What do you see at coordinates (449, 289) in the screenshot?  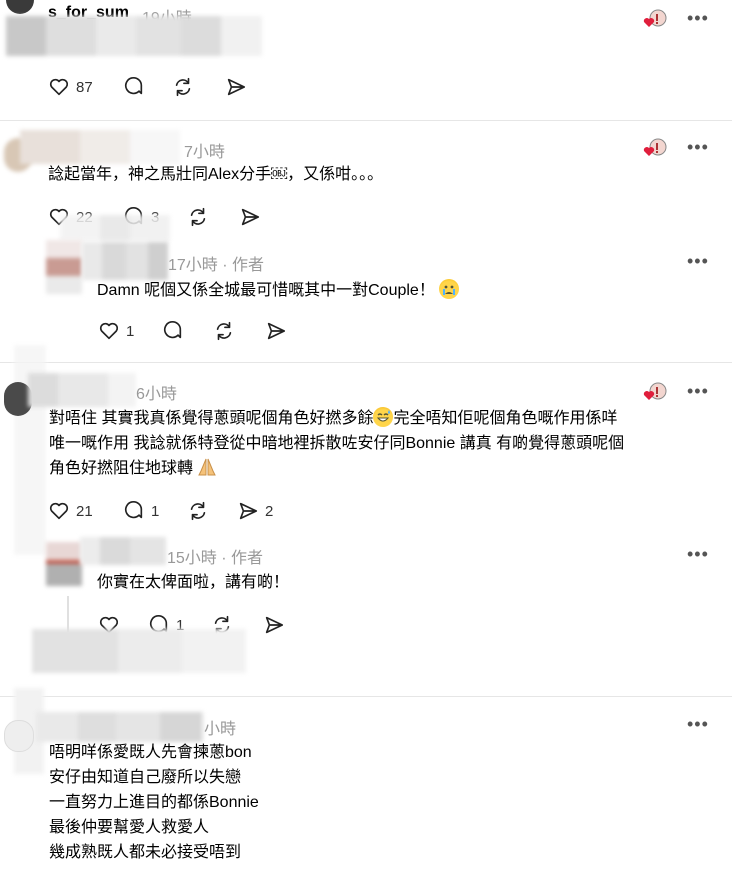 I see `crying-face-icon` at bounding box center [449, 289].